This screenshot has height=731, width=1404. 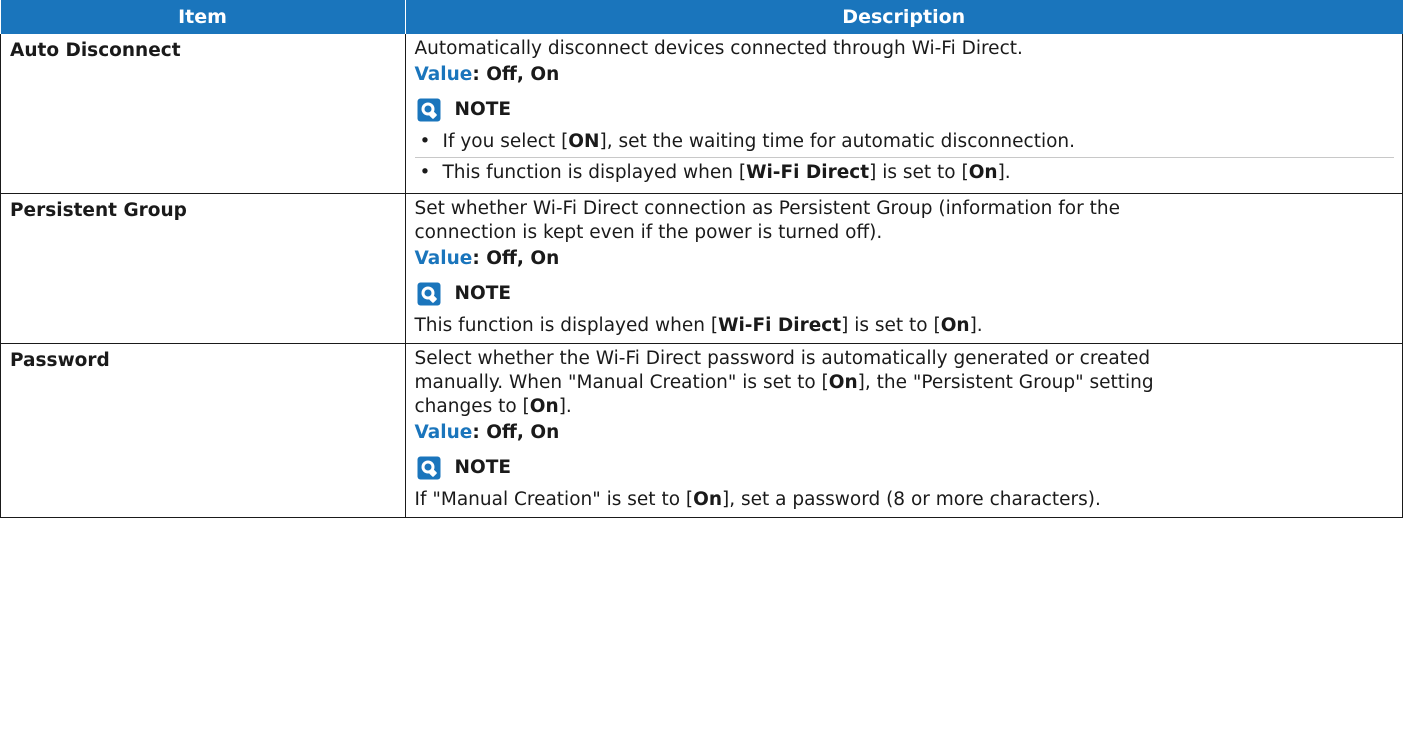 What do you see at coordinates (493, 406) in the screenshot?
I see `description-text: changes to [On].` at bounding box center [493, 406].